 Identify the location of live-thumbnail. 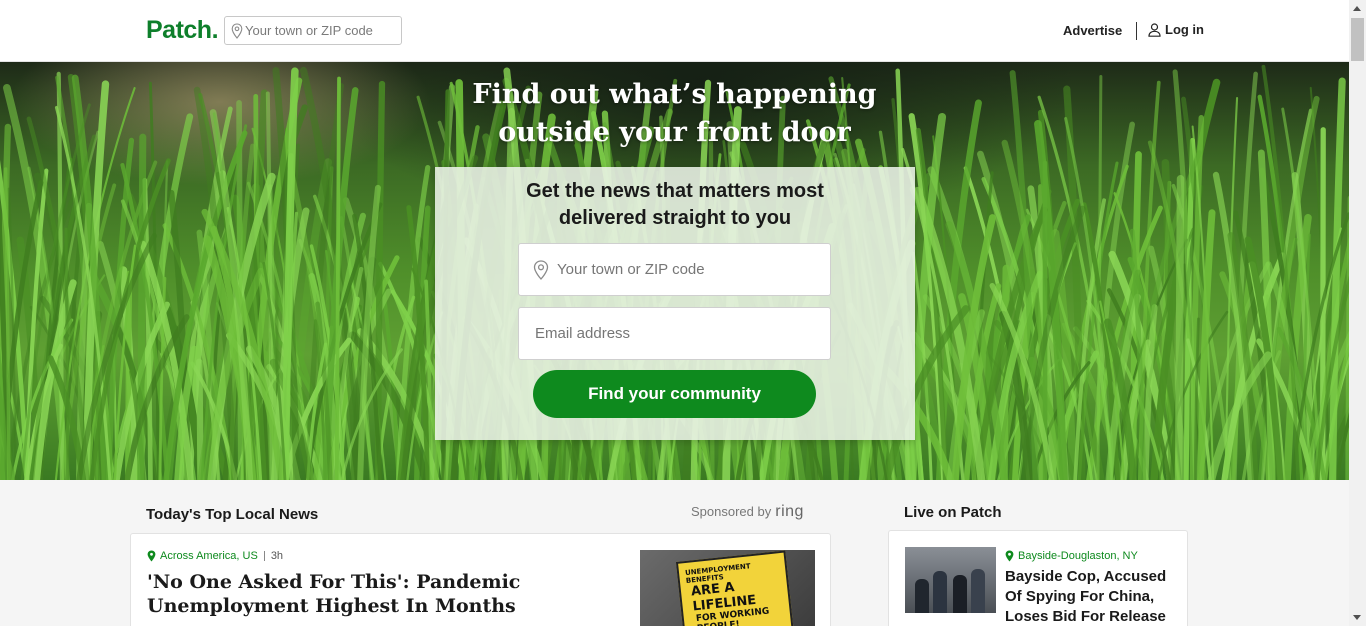
(950, 580).